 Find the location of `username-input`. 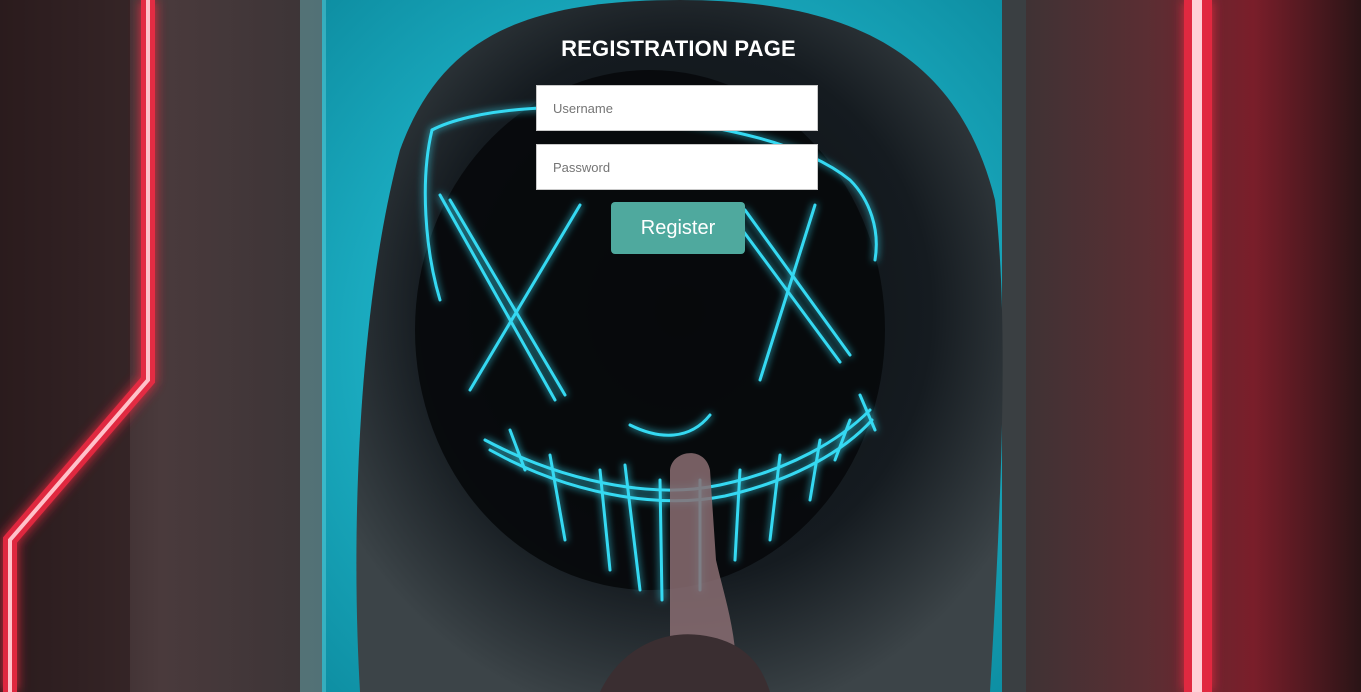

username-input is located at coordinates (677, 108).